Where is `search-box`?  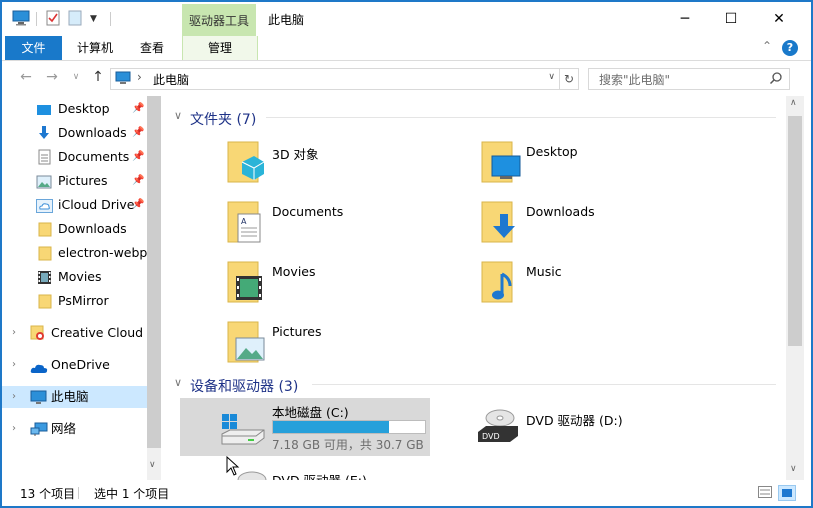 search-box is located at coordinates (689, 79).